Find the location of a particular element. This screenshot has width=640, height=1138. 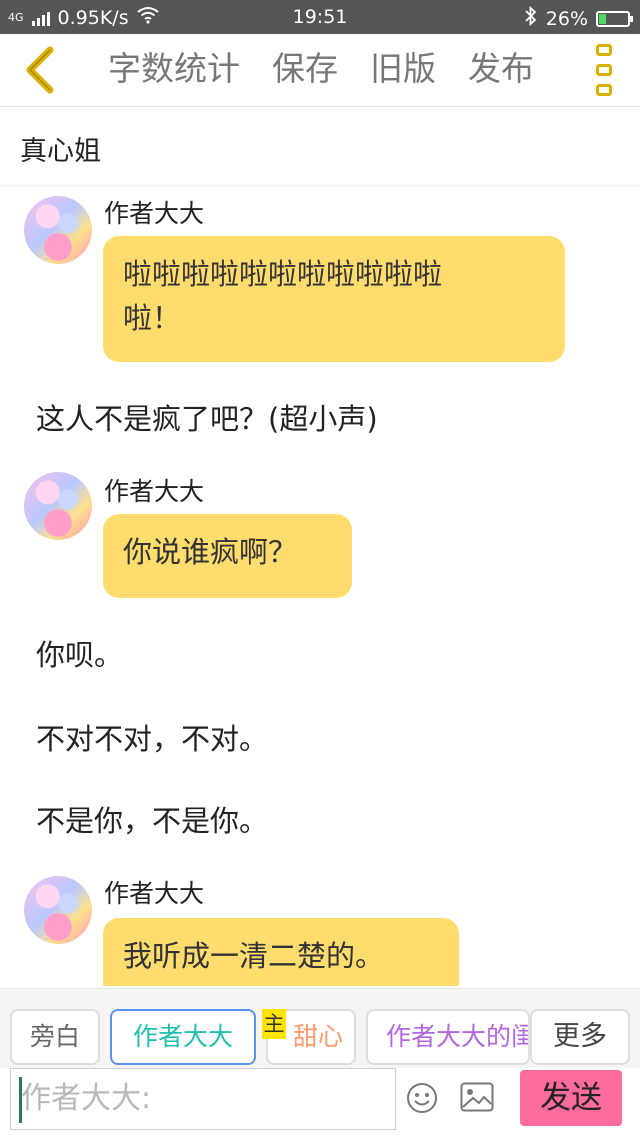

more-menu-icon is located at coordinates (606, 70).